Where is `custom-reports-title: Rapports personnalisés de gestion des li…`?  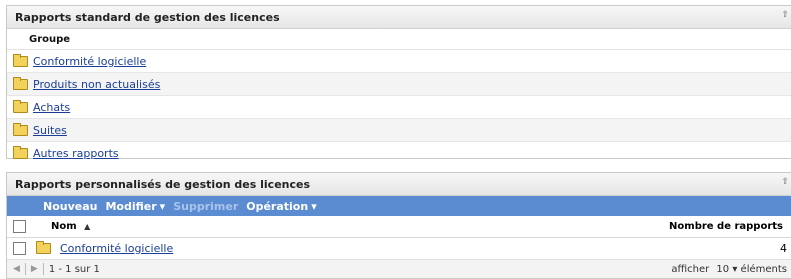 custom-reports-title: Rapports personnalisés de gestion des li… is located at coordinates (163, 184).